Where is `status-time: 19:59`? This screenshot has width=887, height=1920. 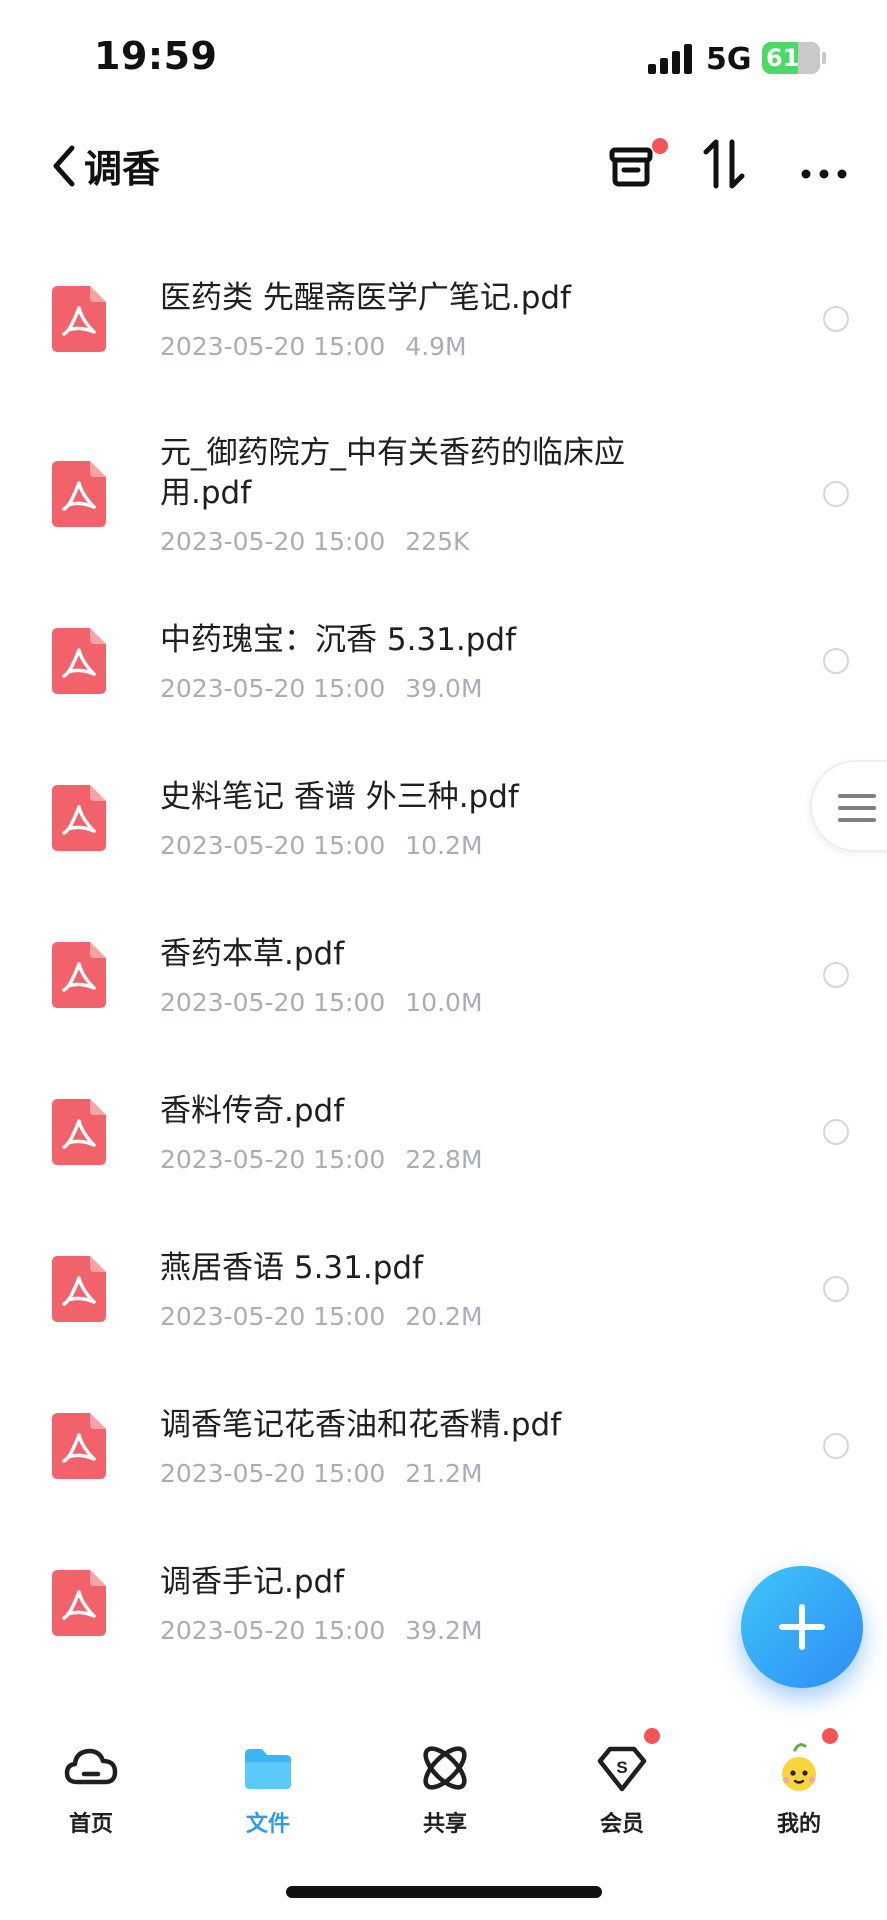 status-time: 19:59 is located at coordinates (156, 56).